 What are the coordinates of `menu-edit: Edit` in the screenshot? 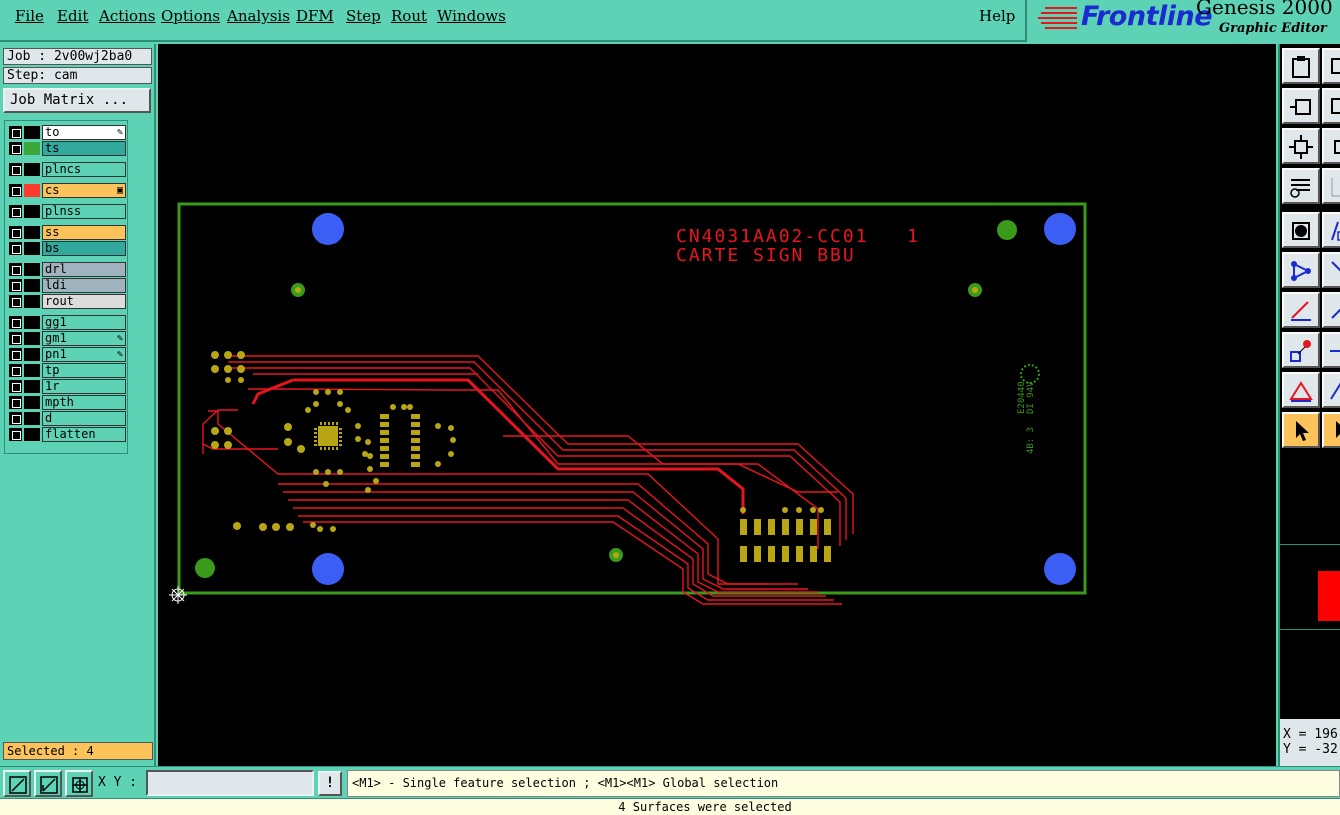 It's located at (72, 16).